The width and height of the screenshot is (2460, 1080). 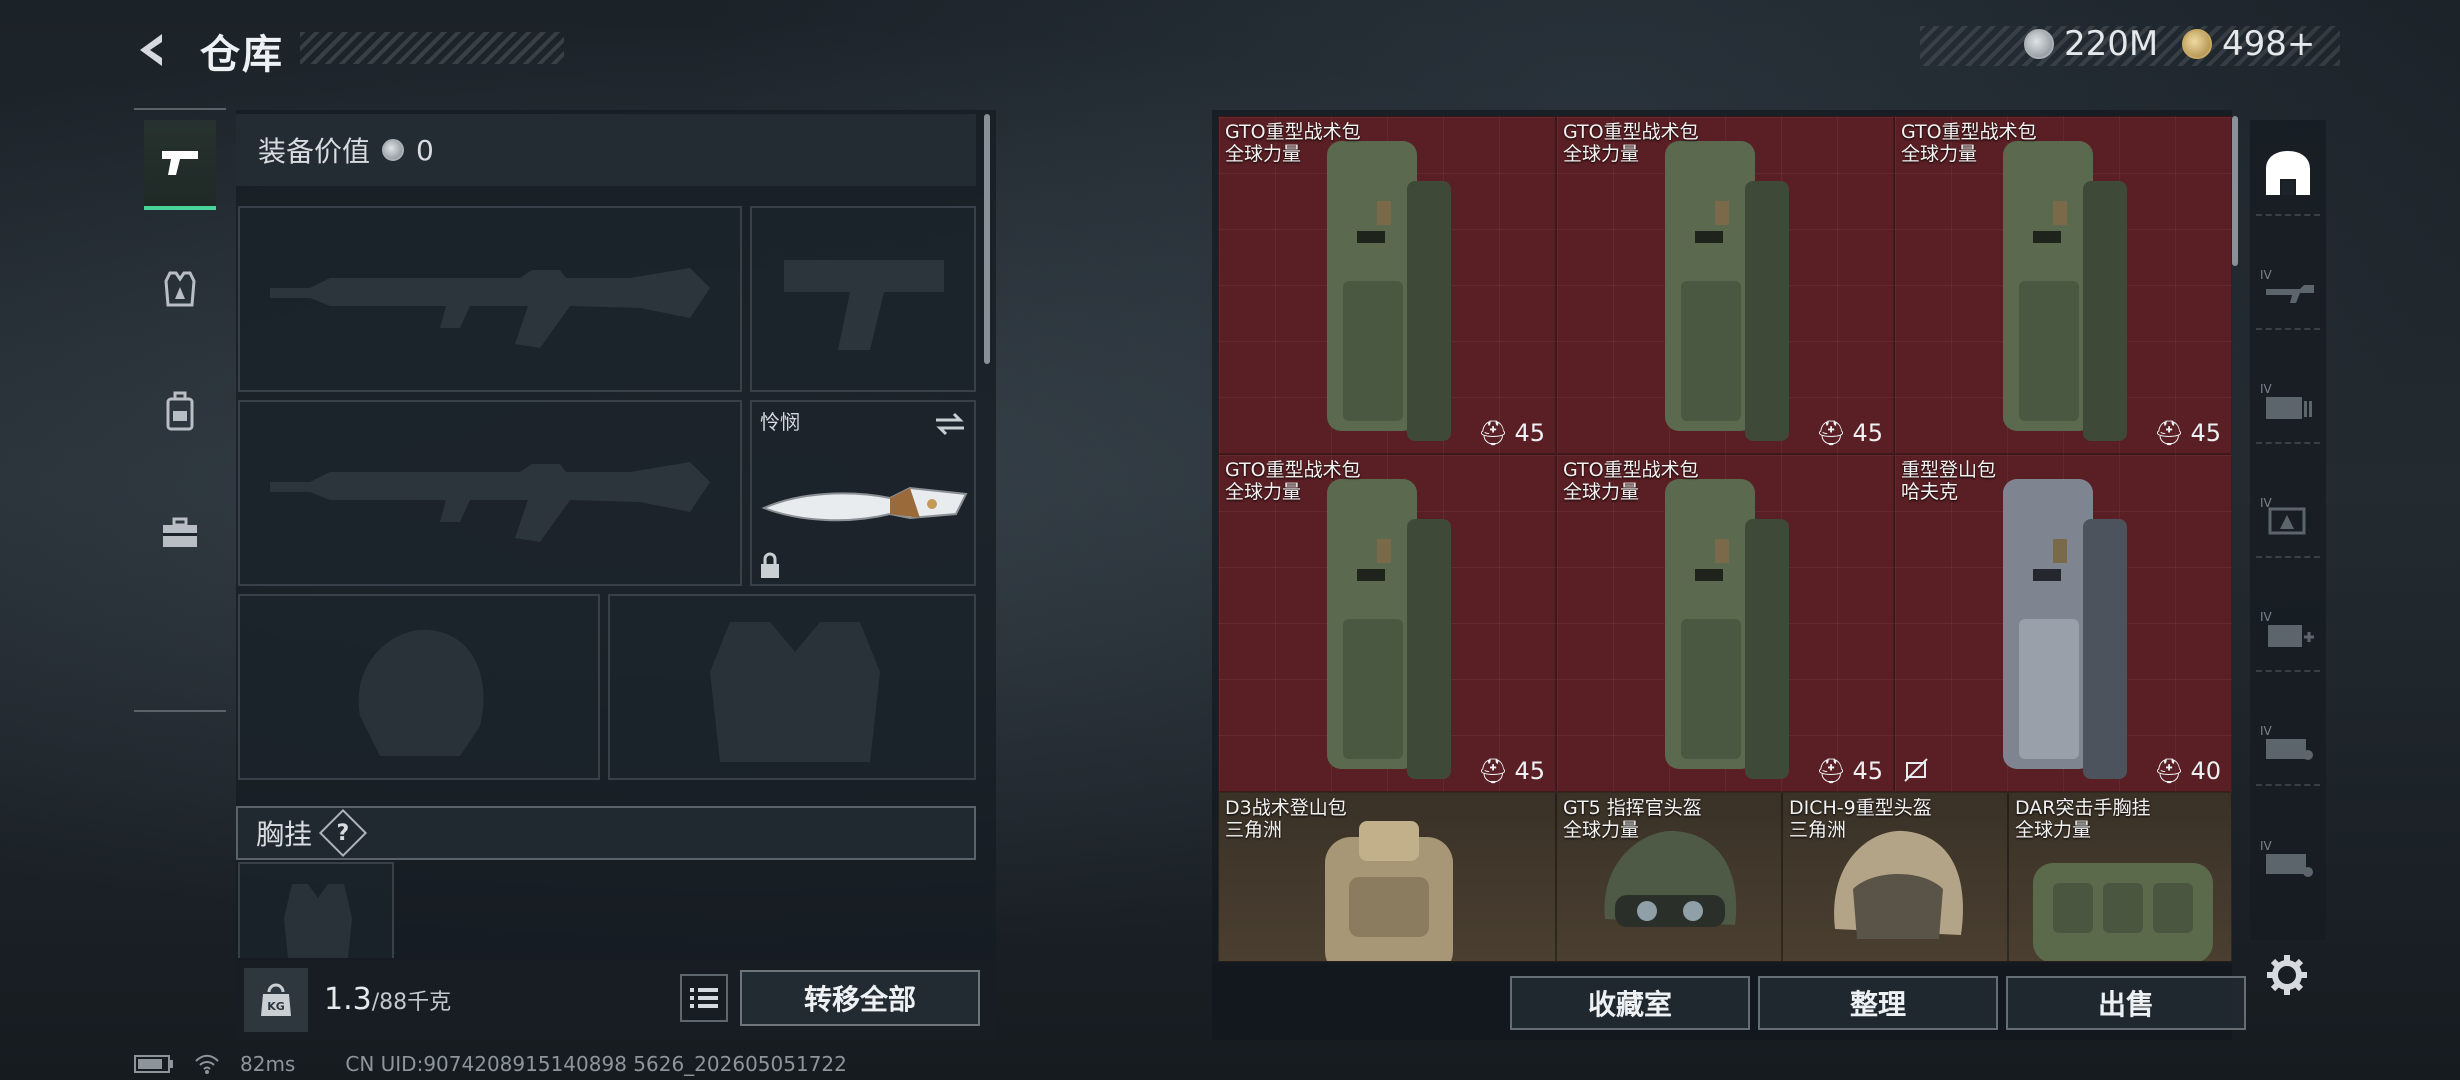 I want to click on back-button, so click(x=154, y=50).